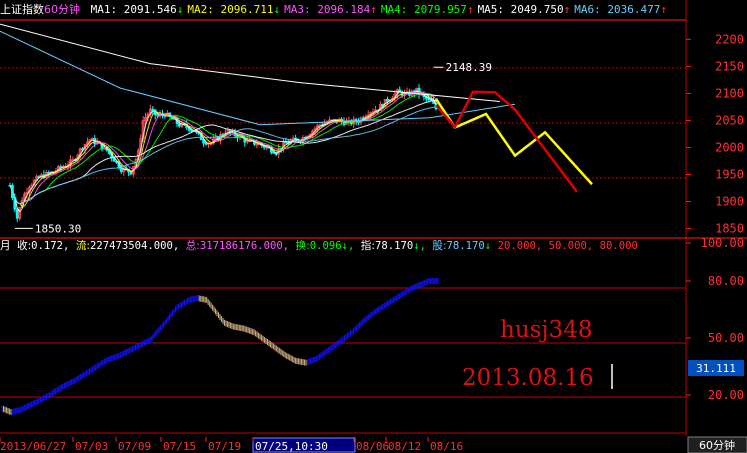 This screenshot has width=747, height=453. Describe the element at coordinates (82, 246) in the screenshot. I see `liu-label: 流:` at that location.